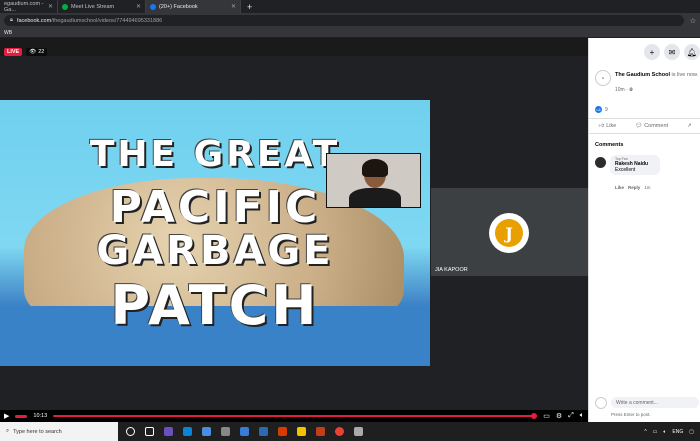 The width and height of the screenshot is (700, 441). I want to click on system-tray: ^ ▭ 🔈︎ ENG ▢, so click(672, 432).